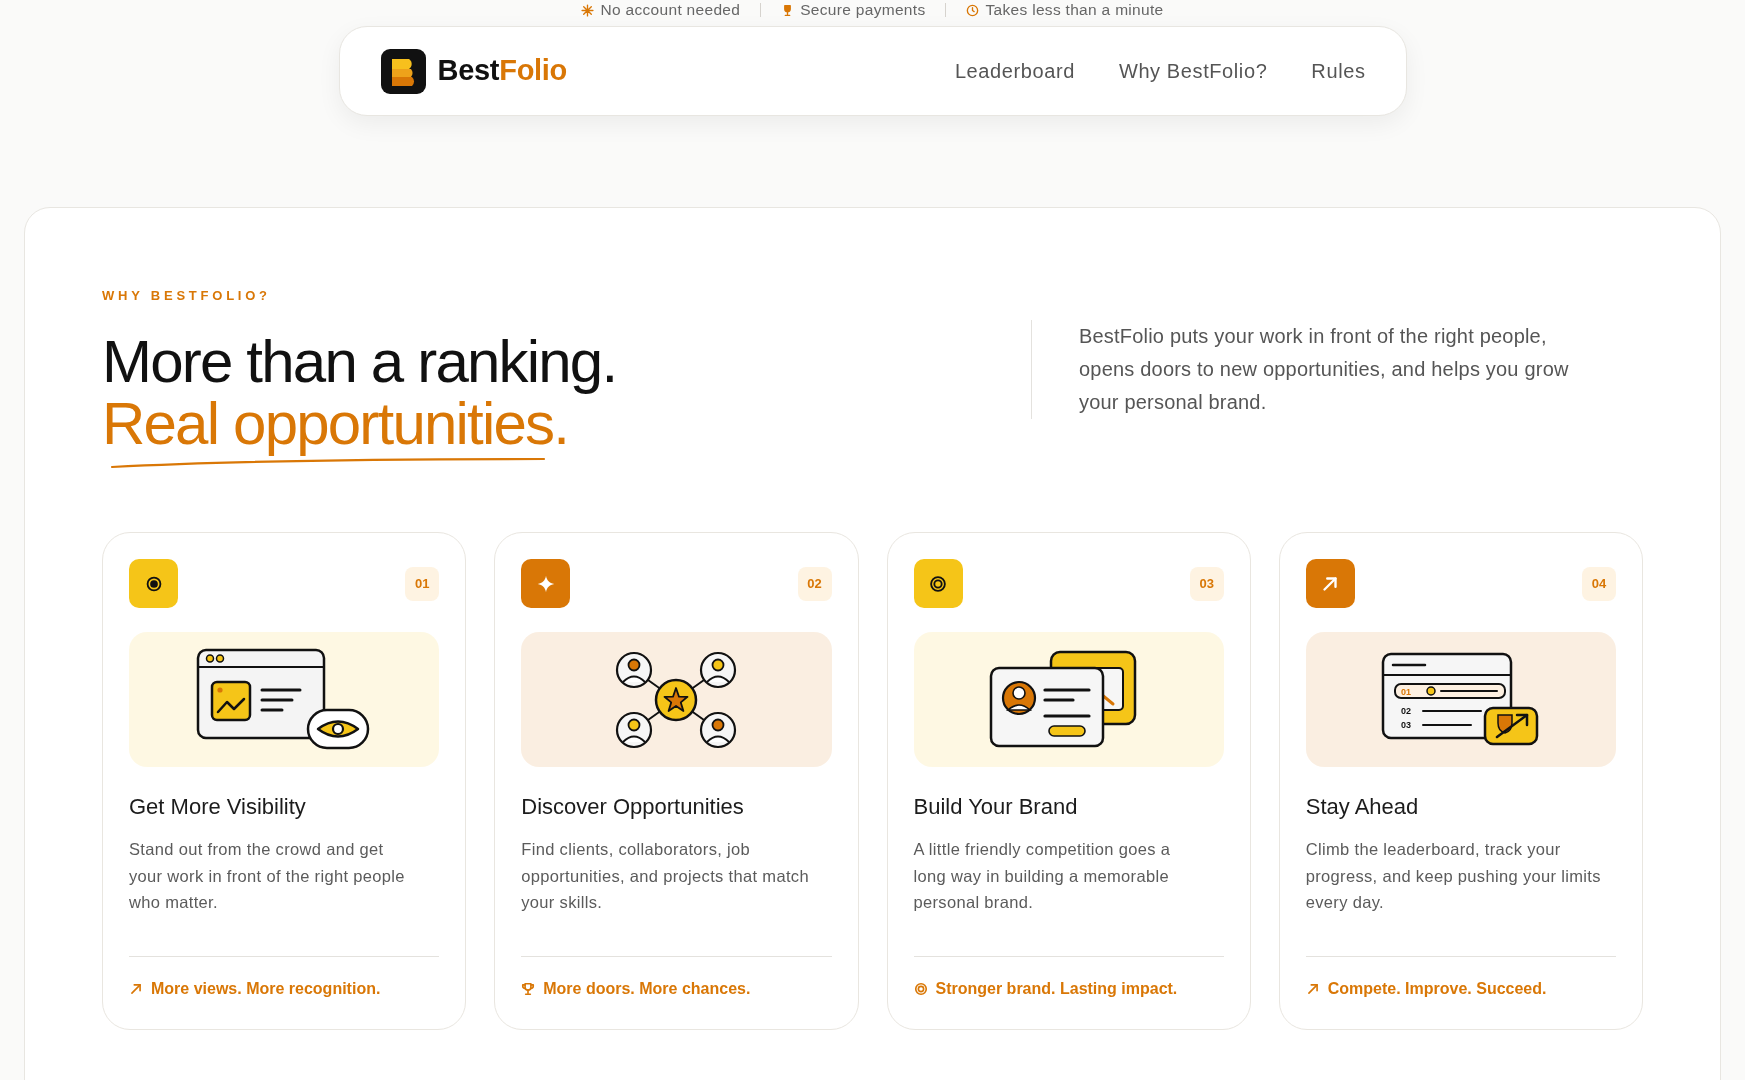  What do you see at coordinates (1014, 71) in the screenshot?
I see `nav-link: Leaderboard` at bounding box center [1014, 71].